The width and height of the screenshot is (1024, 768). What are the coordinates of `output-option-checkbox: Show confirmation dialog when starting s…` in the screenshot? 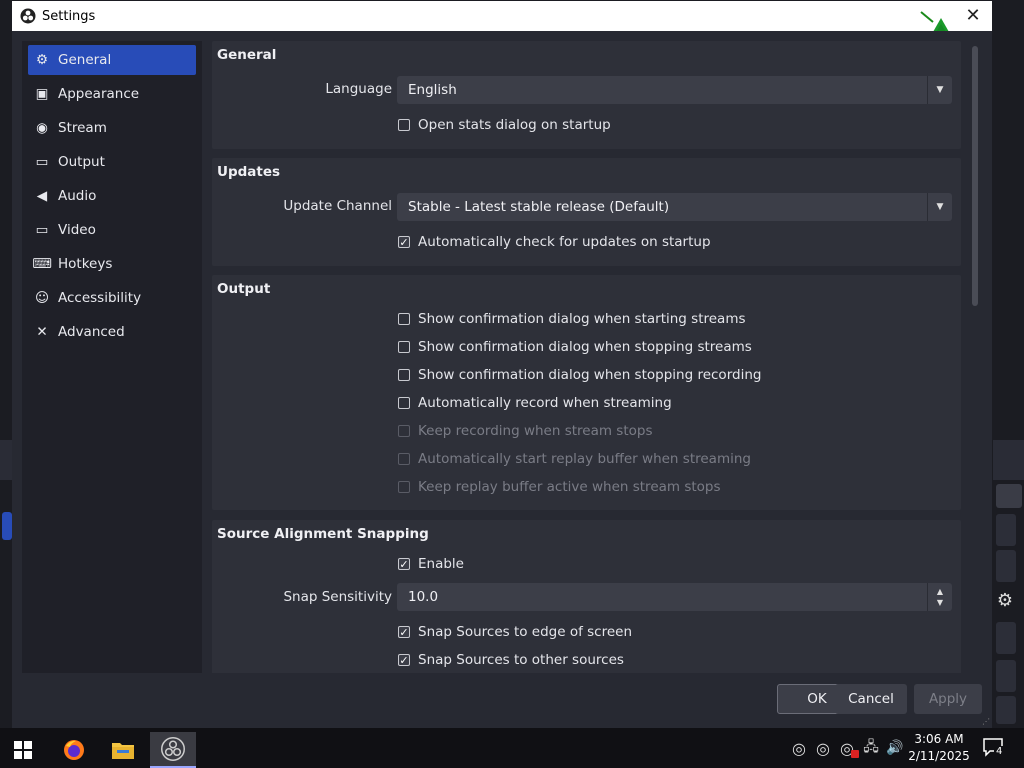 It's located at (572, 319).